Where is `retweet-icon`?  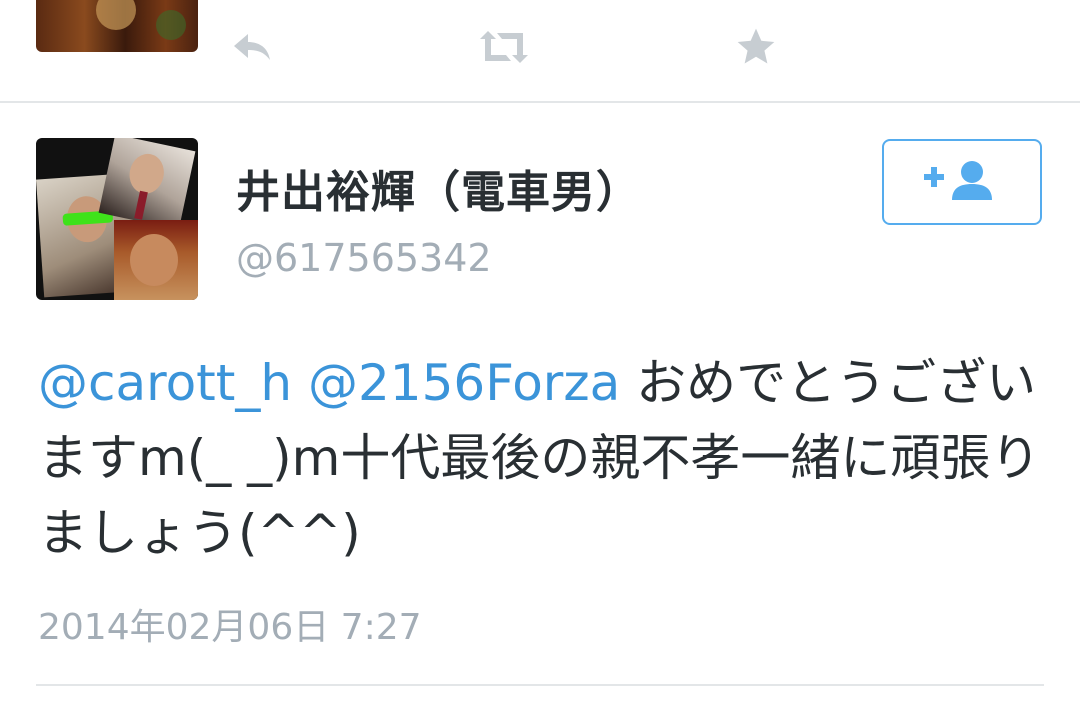 retweet-icon is located at coordinates (504, 47).